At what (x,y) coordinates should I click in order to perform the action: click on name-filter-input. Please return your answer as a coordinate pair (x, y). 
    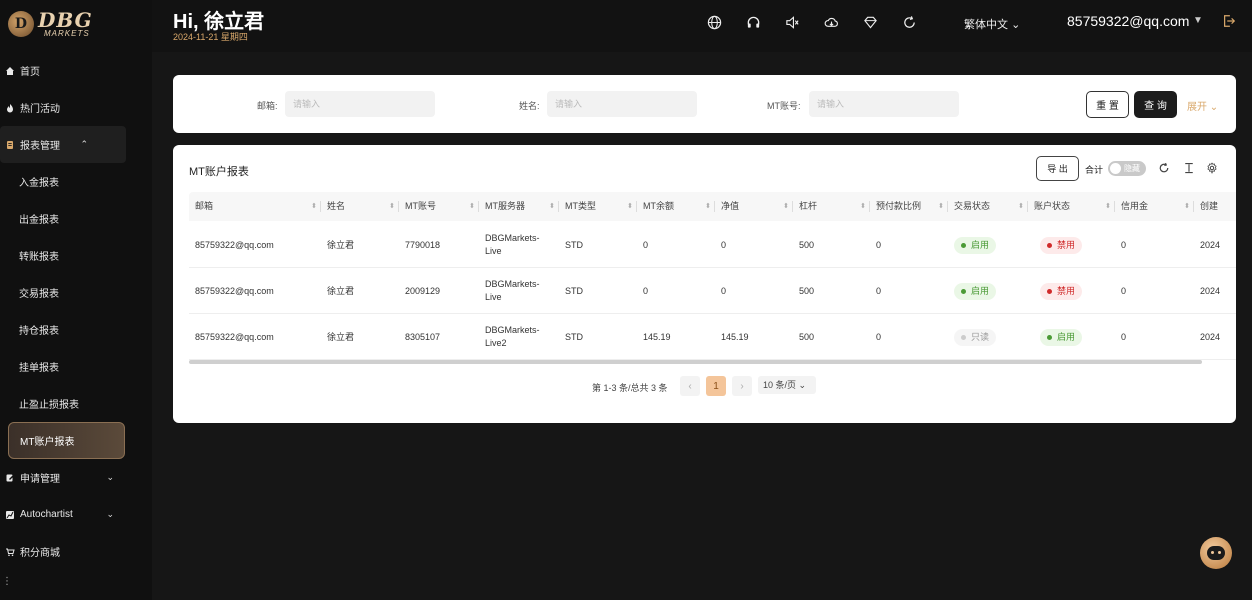
    Looking at the image, I should click on (622, 104).